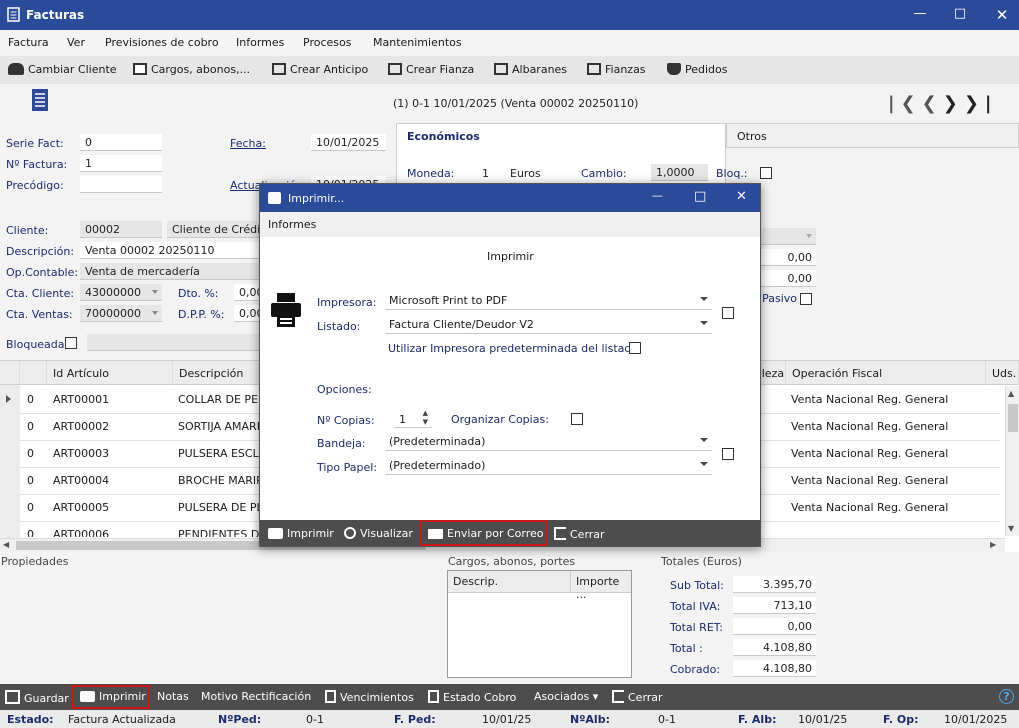  I want to click on visualizar-button: Visualizar, so click(378, 533).